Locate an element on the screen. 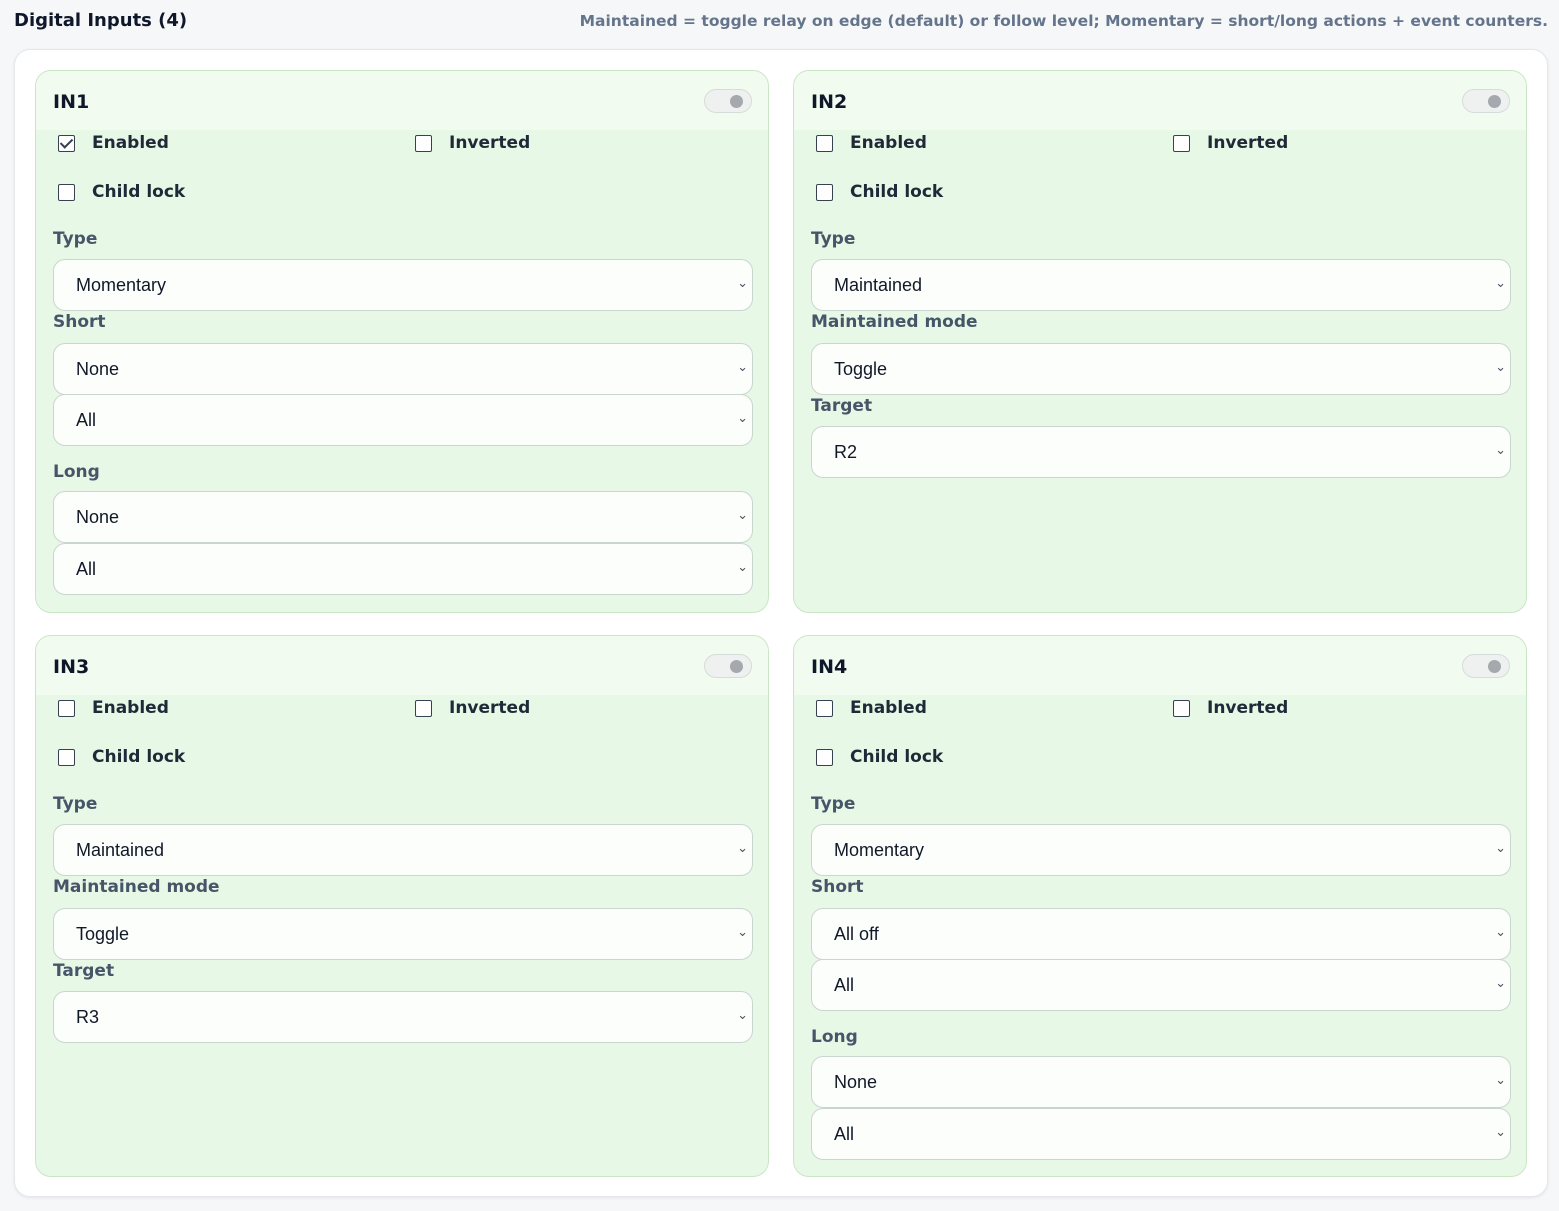 The width and height of the screenshot is (1559, 1211). short-label: Short is located at coordinates (837, 887).